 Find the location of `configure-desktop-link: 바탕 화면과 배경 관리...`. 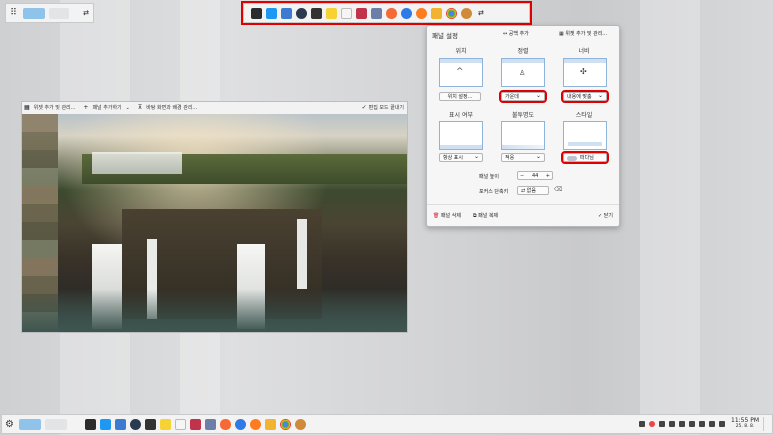

configure-desktop-link: 바탕 화면과 배경 관리... is located at coordinates (171, 107).